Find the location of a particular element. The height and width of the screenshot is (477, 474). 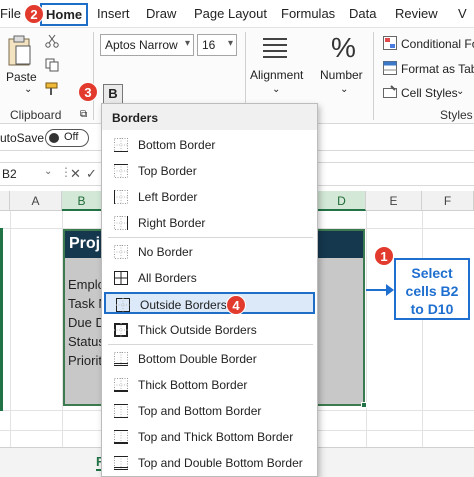

font-name-combo: Aptos Narrow ▾ is located at coordinates (147, 45).